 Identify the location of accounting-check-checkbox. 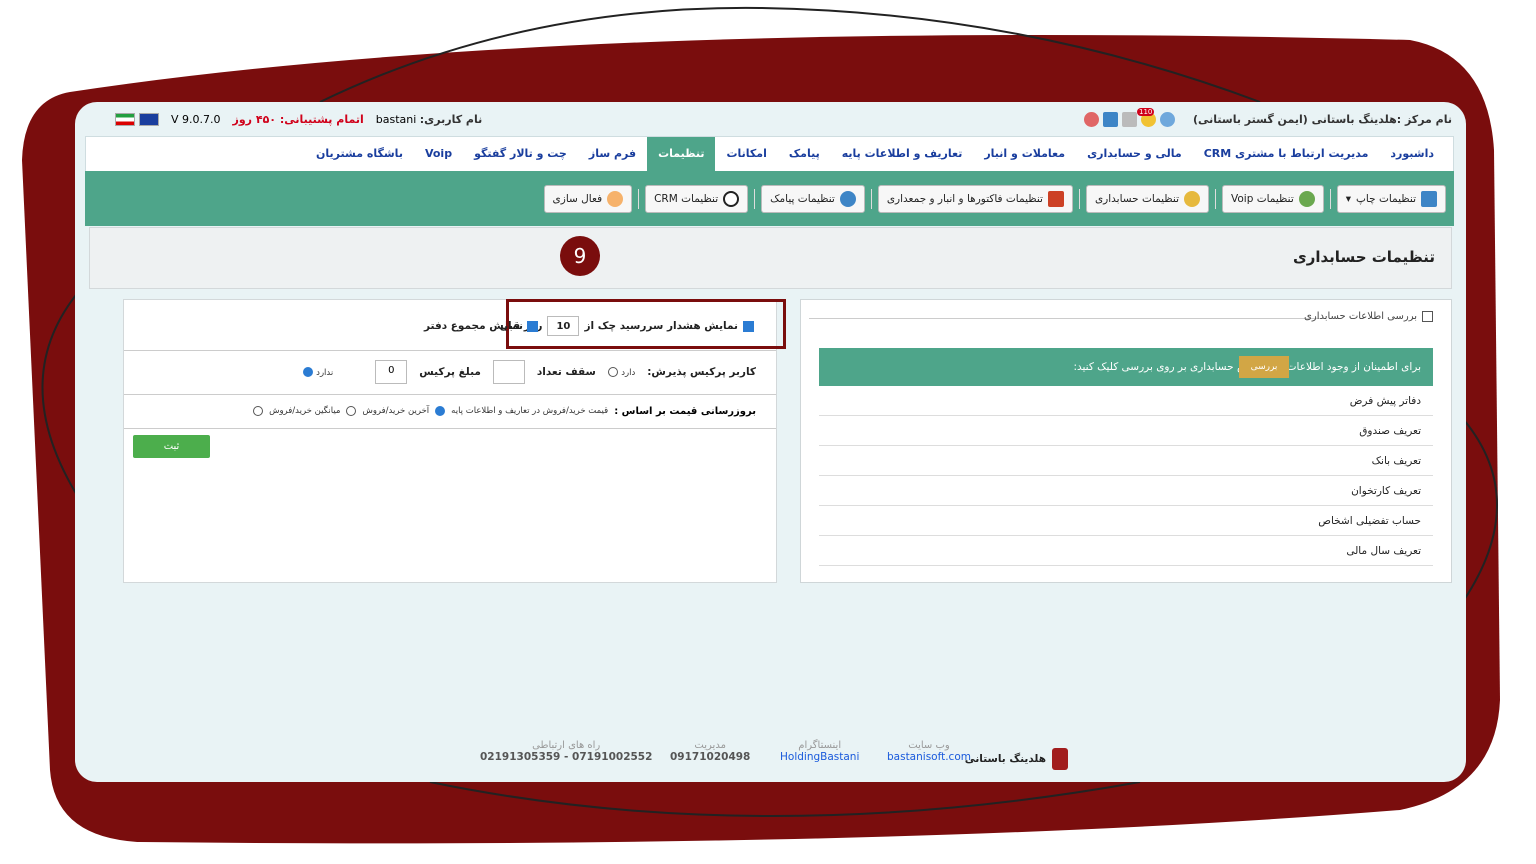
(1427, 316).